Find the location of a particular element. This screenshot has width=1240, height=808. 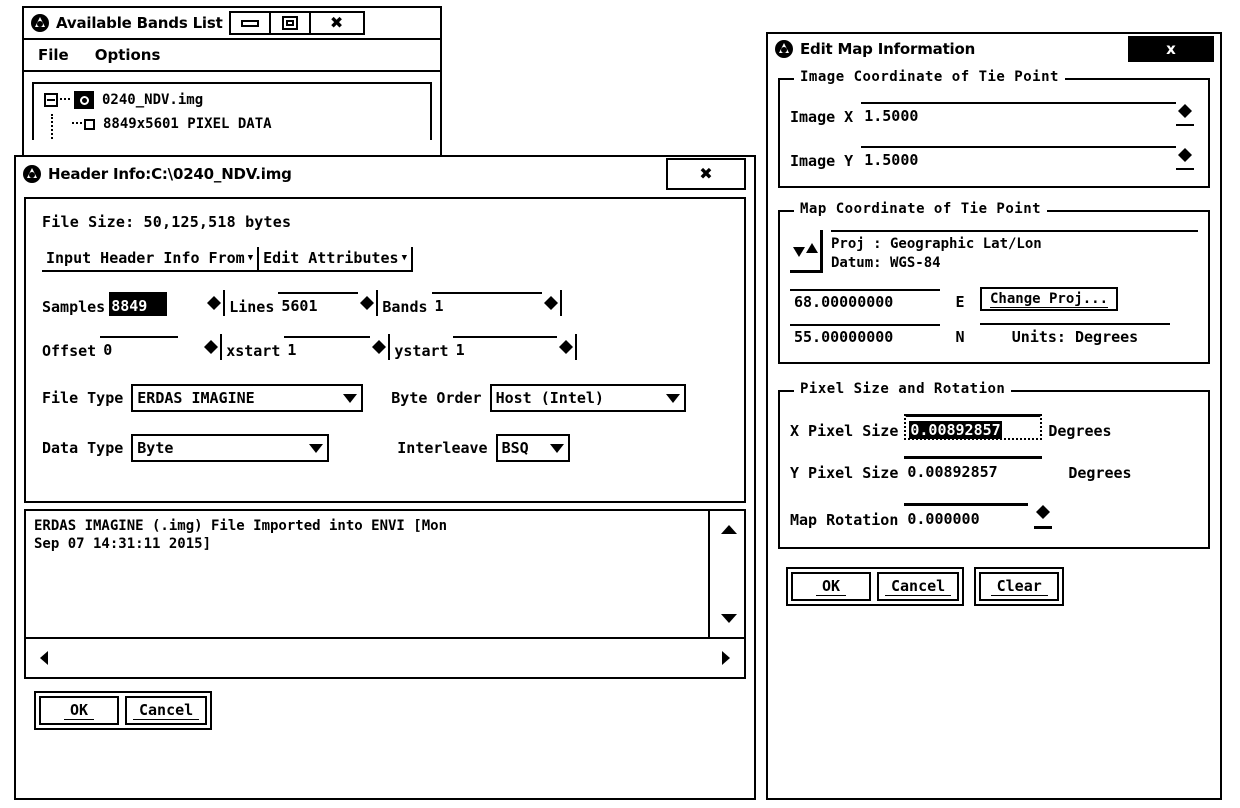

map-window-title: Edit Map Information is located at coordinates (888, 49).